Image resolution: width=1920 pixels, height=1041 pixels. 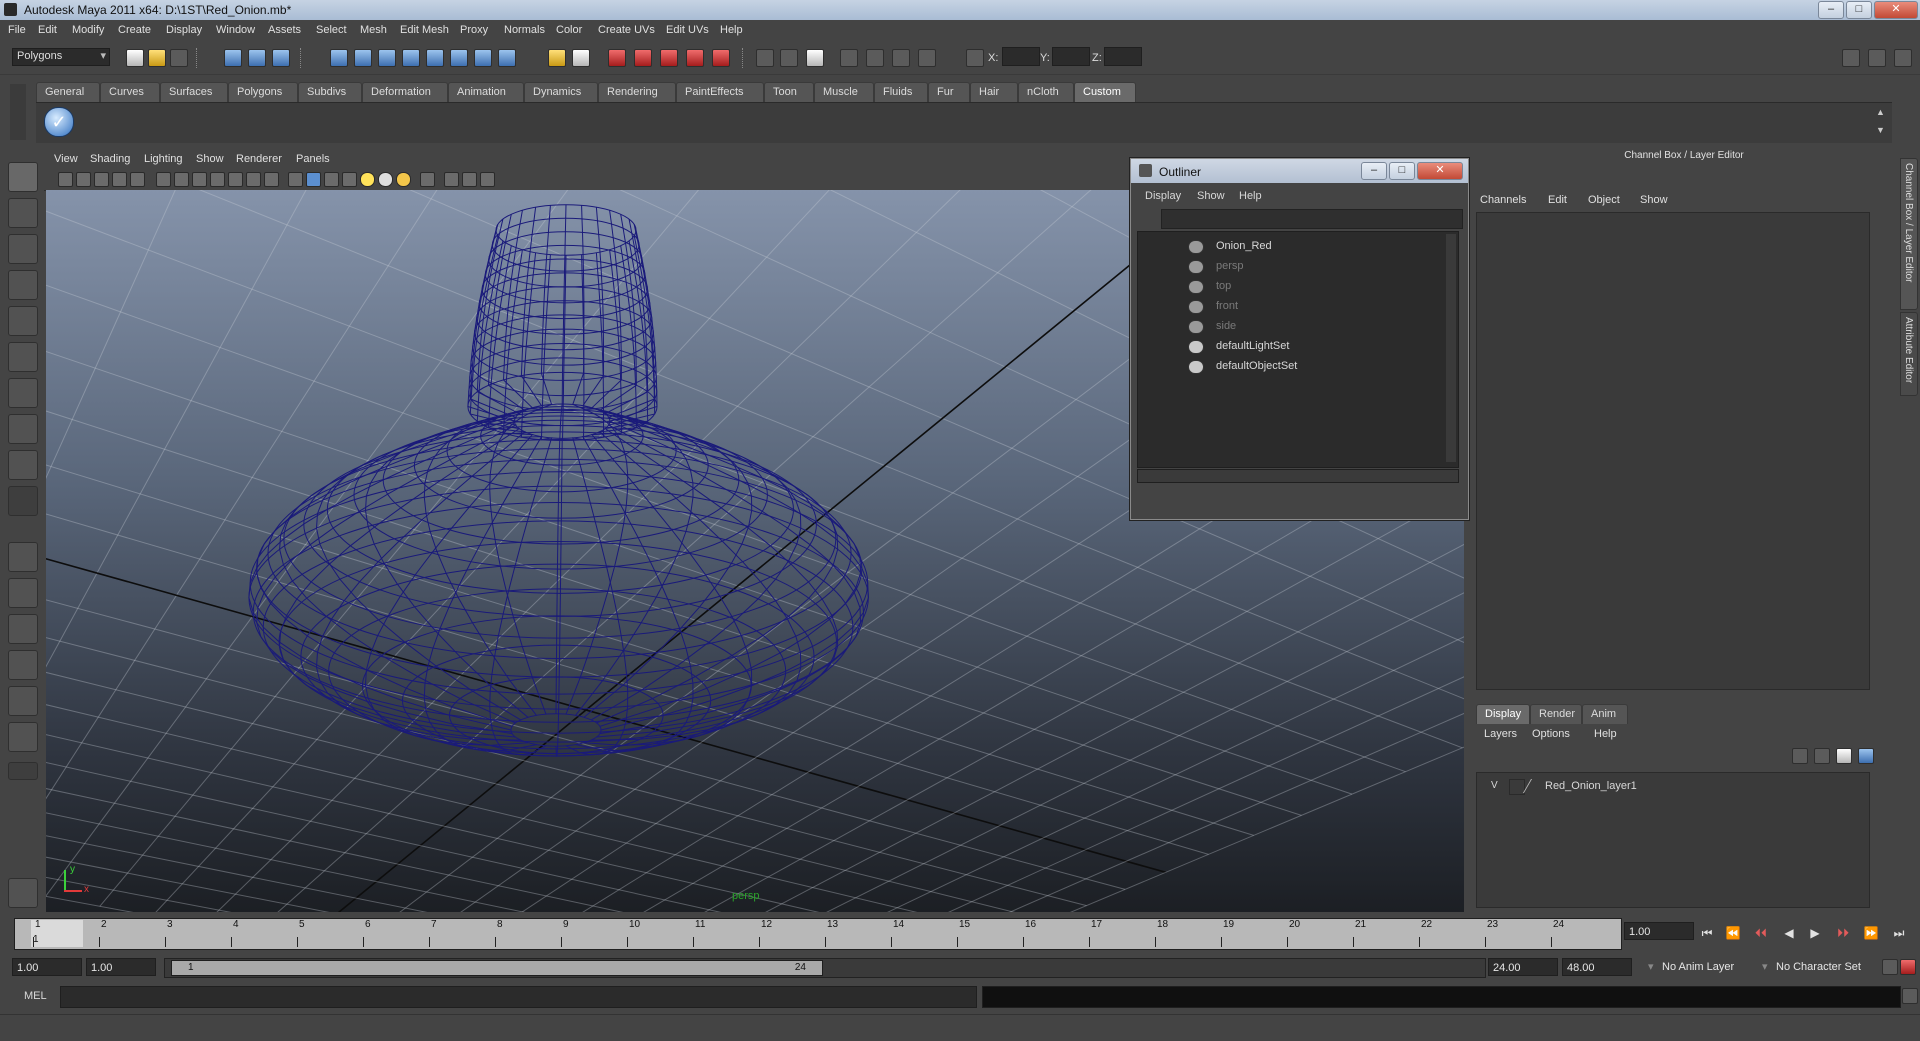 I want to click on film-gate-icon, so click(x=181, y=179).